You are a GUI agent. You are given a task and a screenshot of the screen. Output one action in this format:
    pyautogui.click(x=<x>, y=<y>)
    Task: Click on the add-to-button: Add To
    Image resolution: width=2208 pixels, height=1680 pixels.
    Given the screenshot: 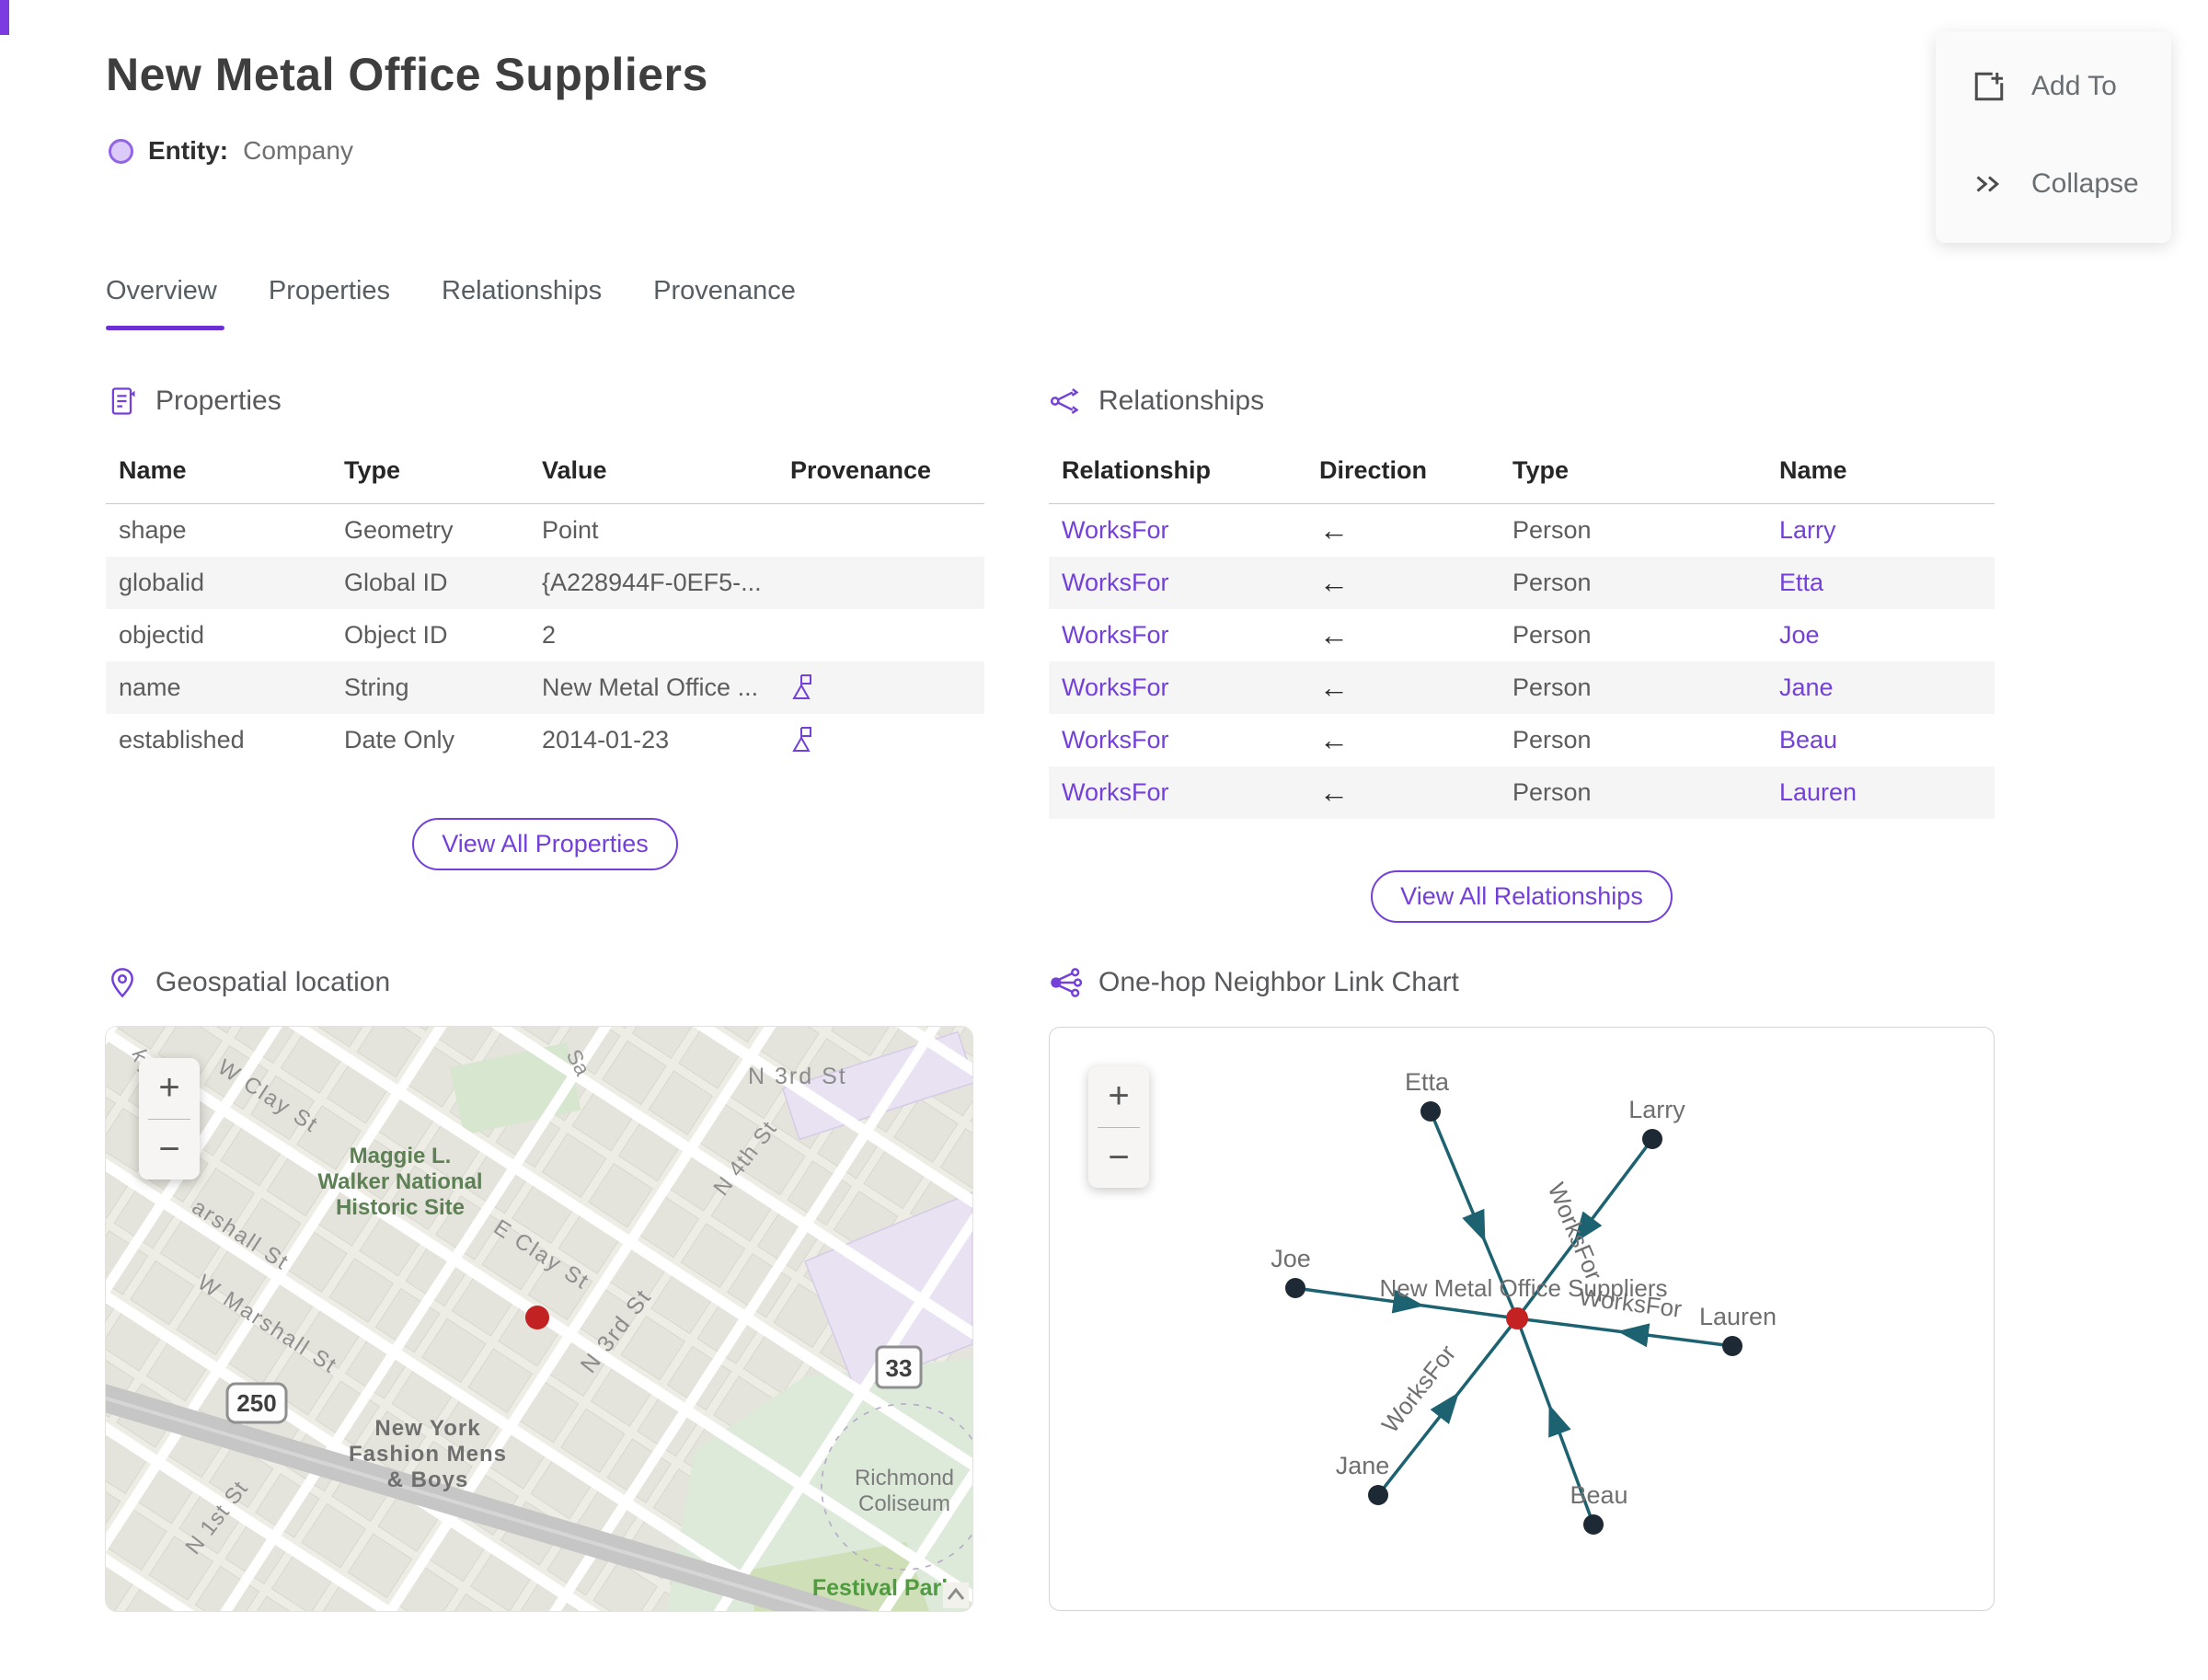 What is the action you would take?
    pyautogui.click(x=2057, y=86)
    